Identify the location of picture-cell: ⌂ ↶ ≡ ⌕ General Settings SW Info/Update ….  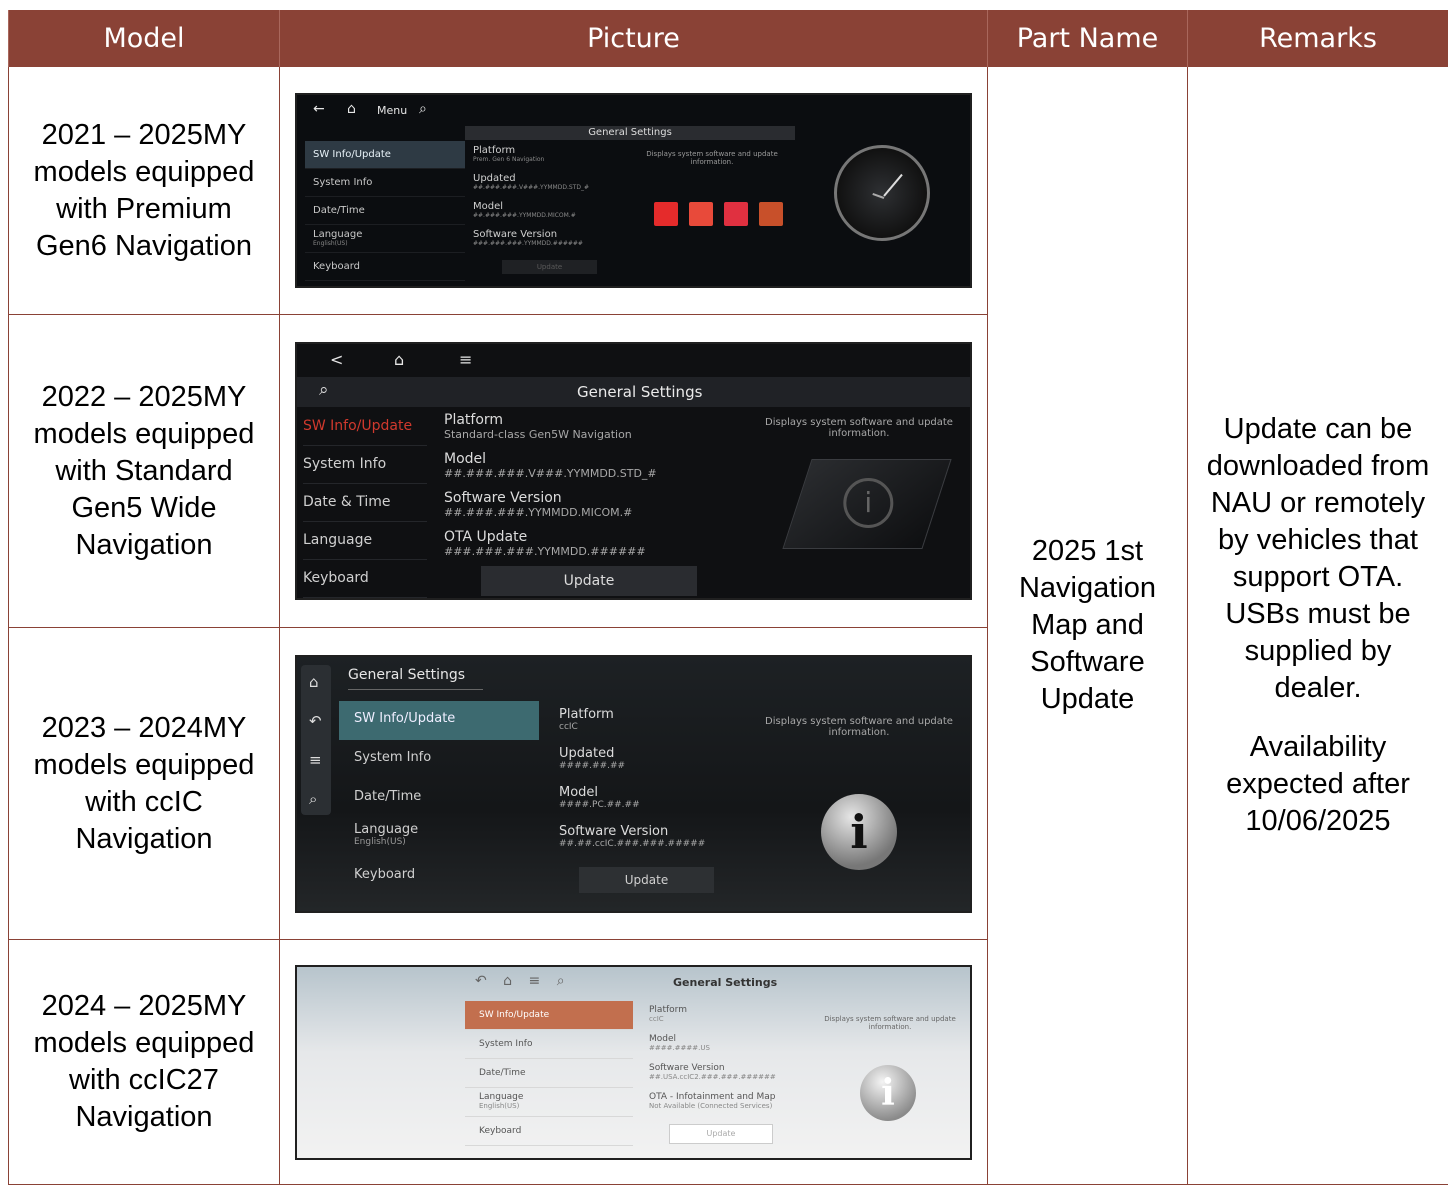
(634, 784).